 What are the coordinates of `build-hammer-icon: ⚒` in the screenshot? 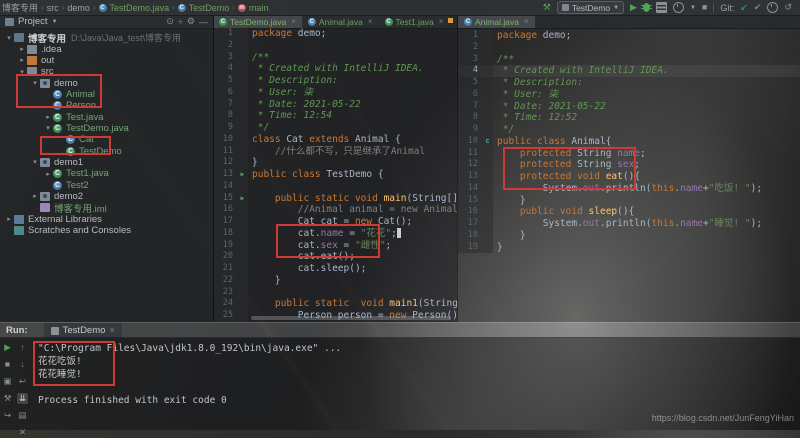 It's located at (547, 7).